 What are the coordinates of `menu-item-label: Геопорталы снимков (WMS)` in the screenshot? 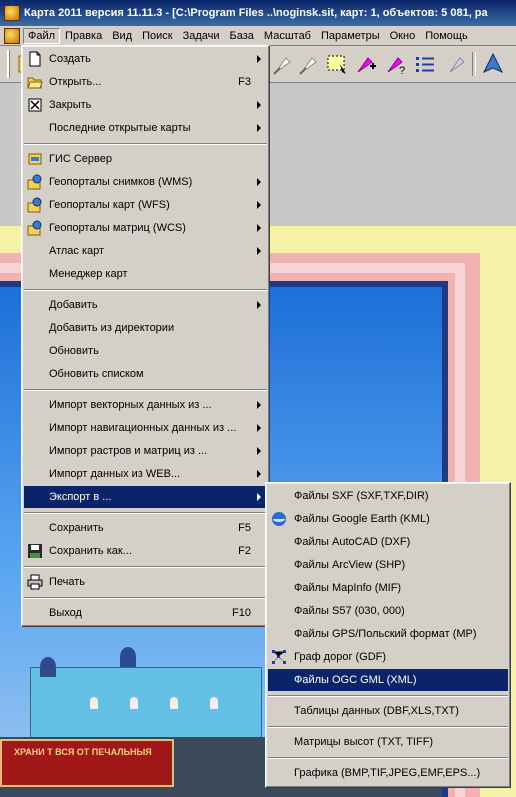 It's located at (121, 182).